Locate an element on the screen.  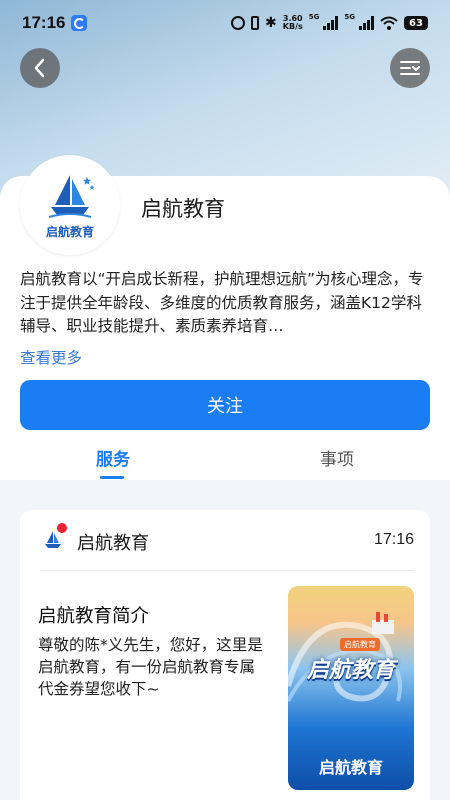
network-speed-unit: KB/s is located at coordinates (292, 26).